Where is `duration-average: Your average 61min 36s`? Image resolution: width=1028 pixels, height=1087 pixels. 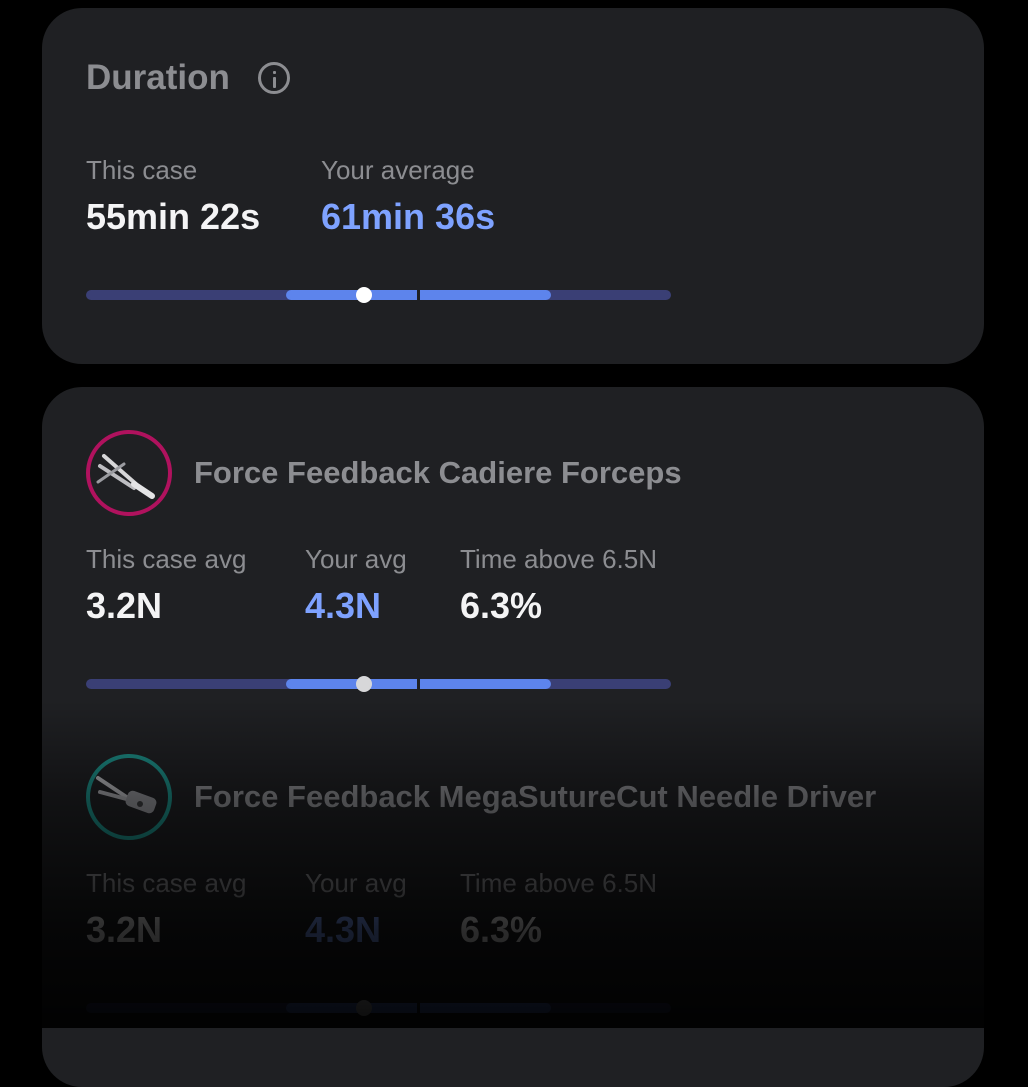 duration-average: Your average 61min 36s is located at coordinates (408, 196).